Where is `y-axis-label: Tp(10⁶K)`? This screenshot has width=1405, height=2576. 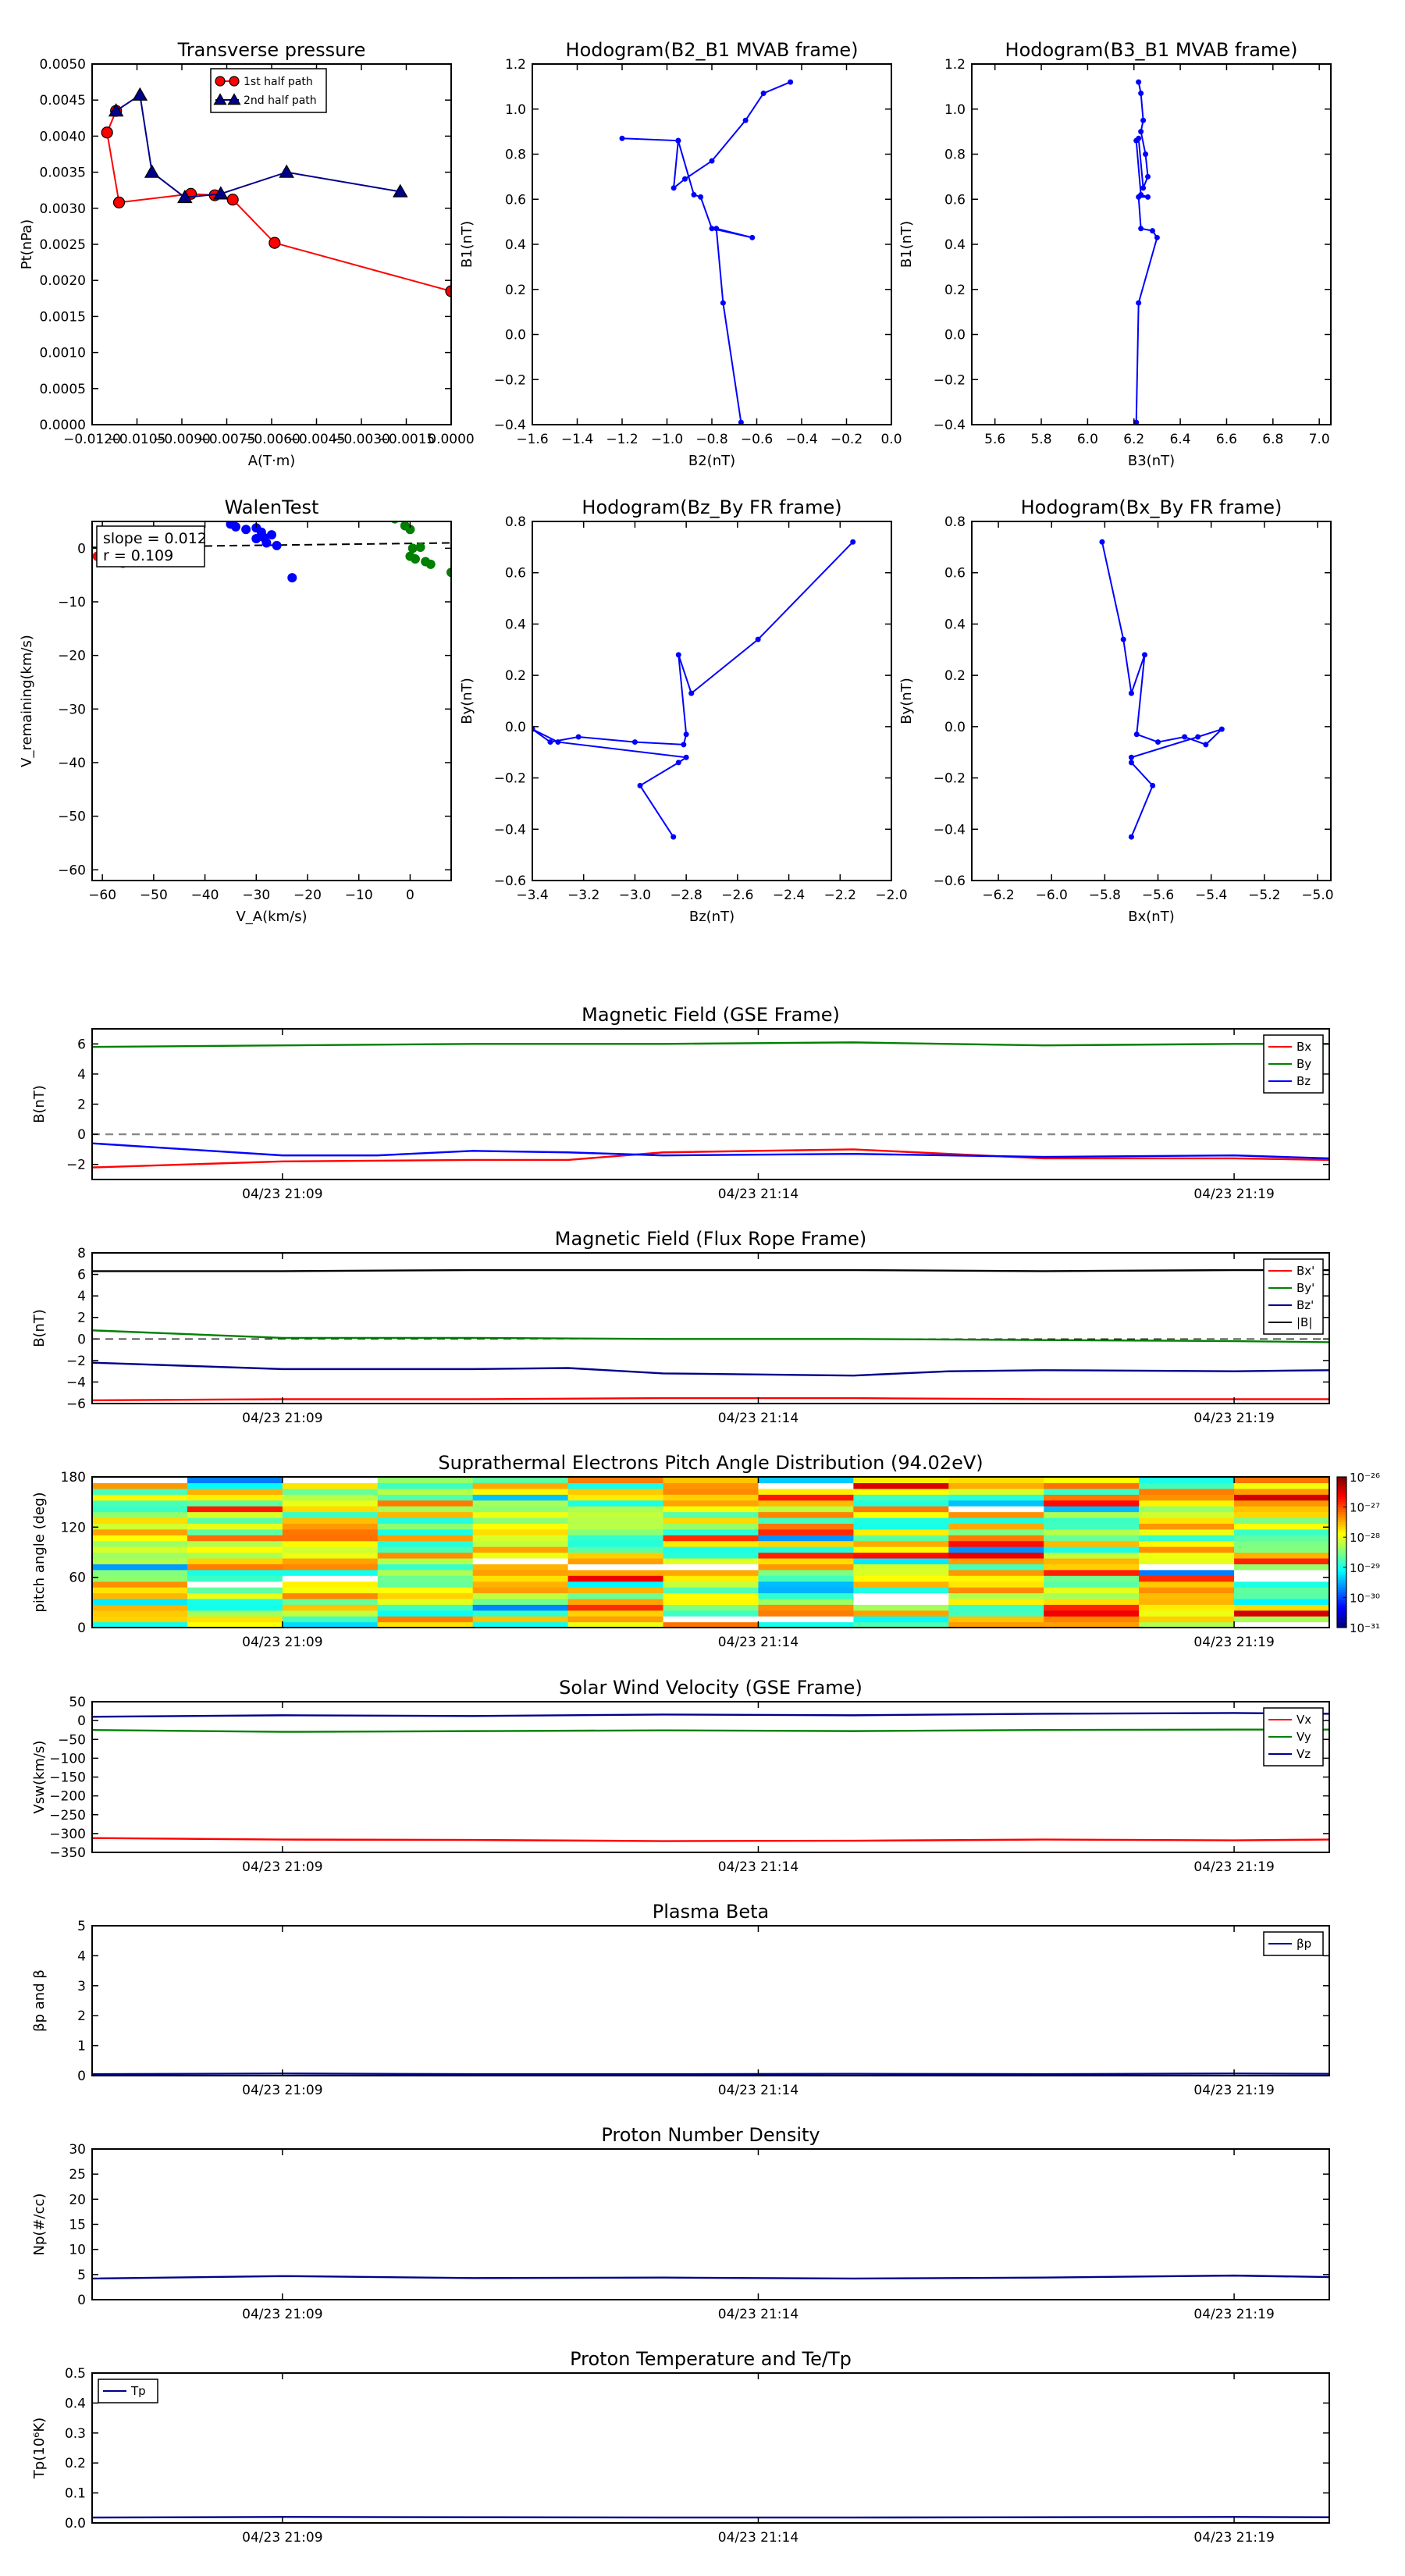
y-axis-label: Tp(10⁶K) is located at coordinates (40, 2448).